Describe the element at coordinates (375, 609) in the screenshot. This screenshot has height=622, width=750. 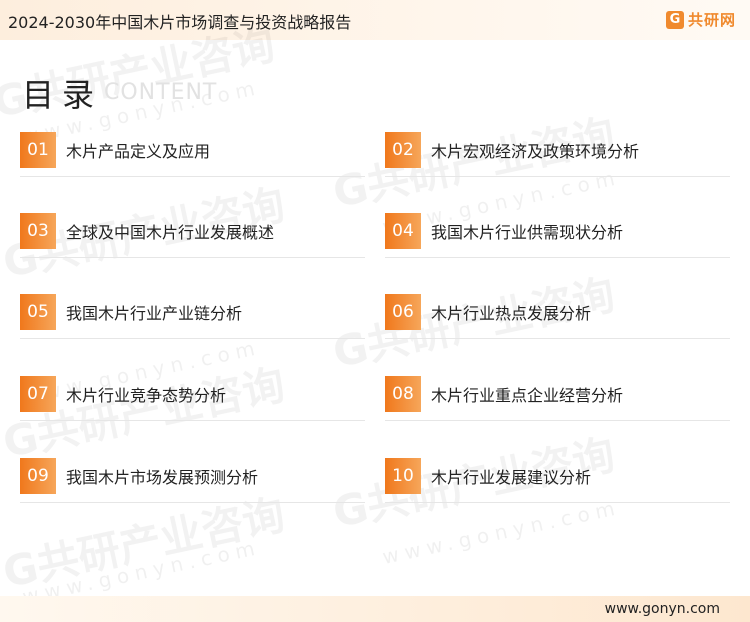
I see `footer-bar: www.gonyn.com` at that location.